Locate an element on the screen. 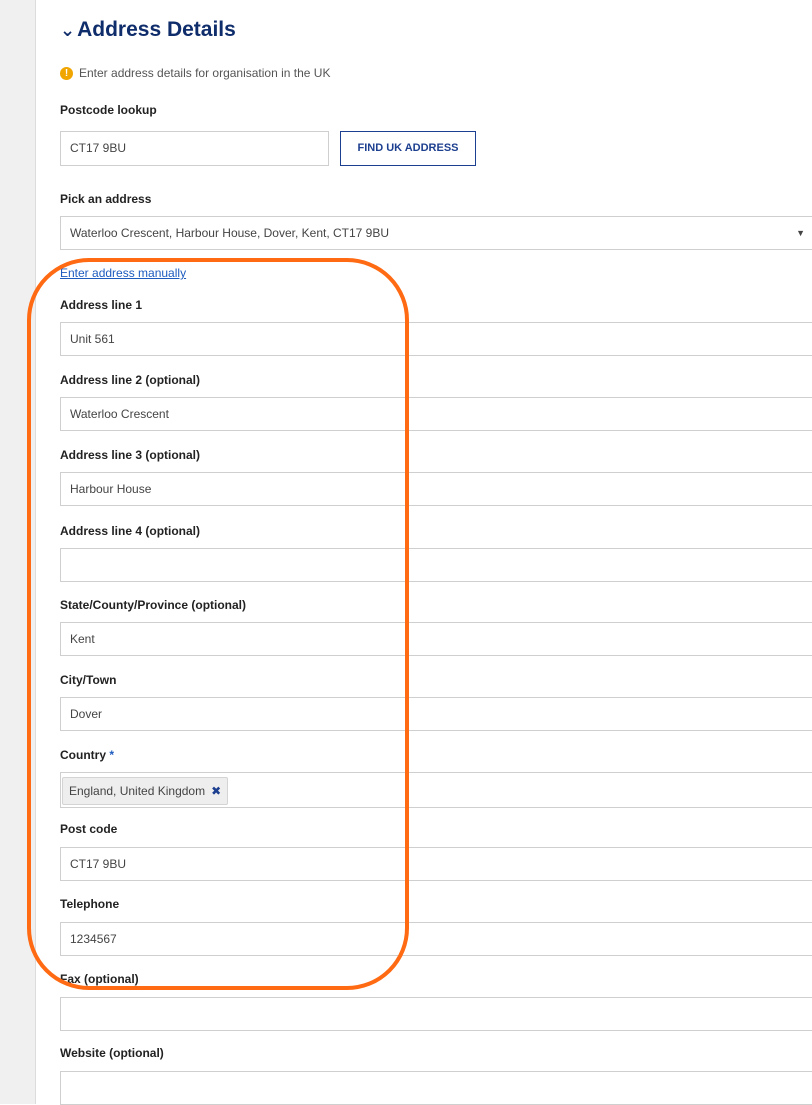  section-header: ⌄ Address Details is located at coordinates (148, 30).